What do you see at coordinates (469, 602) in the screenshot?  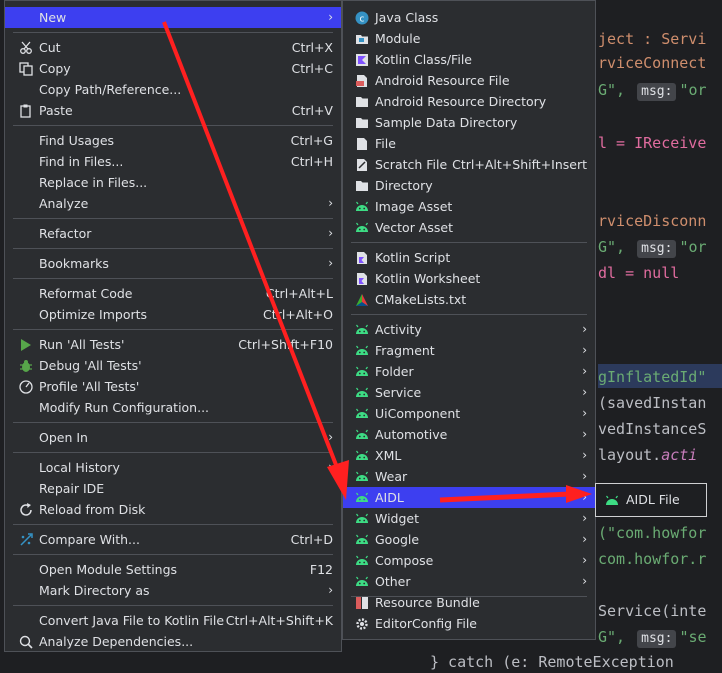 I see `new-item-resource-bundle: Resource Bundle` at bounding box center [469, 602].